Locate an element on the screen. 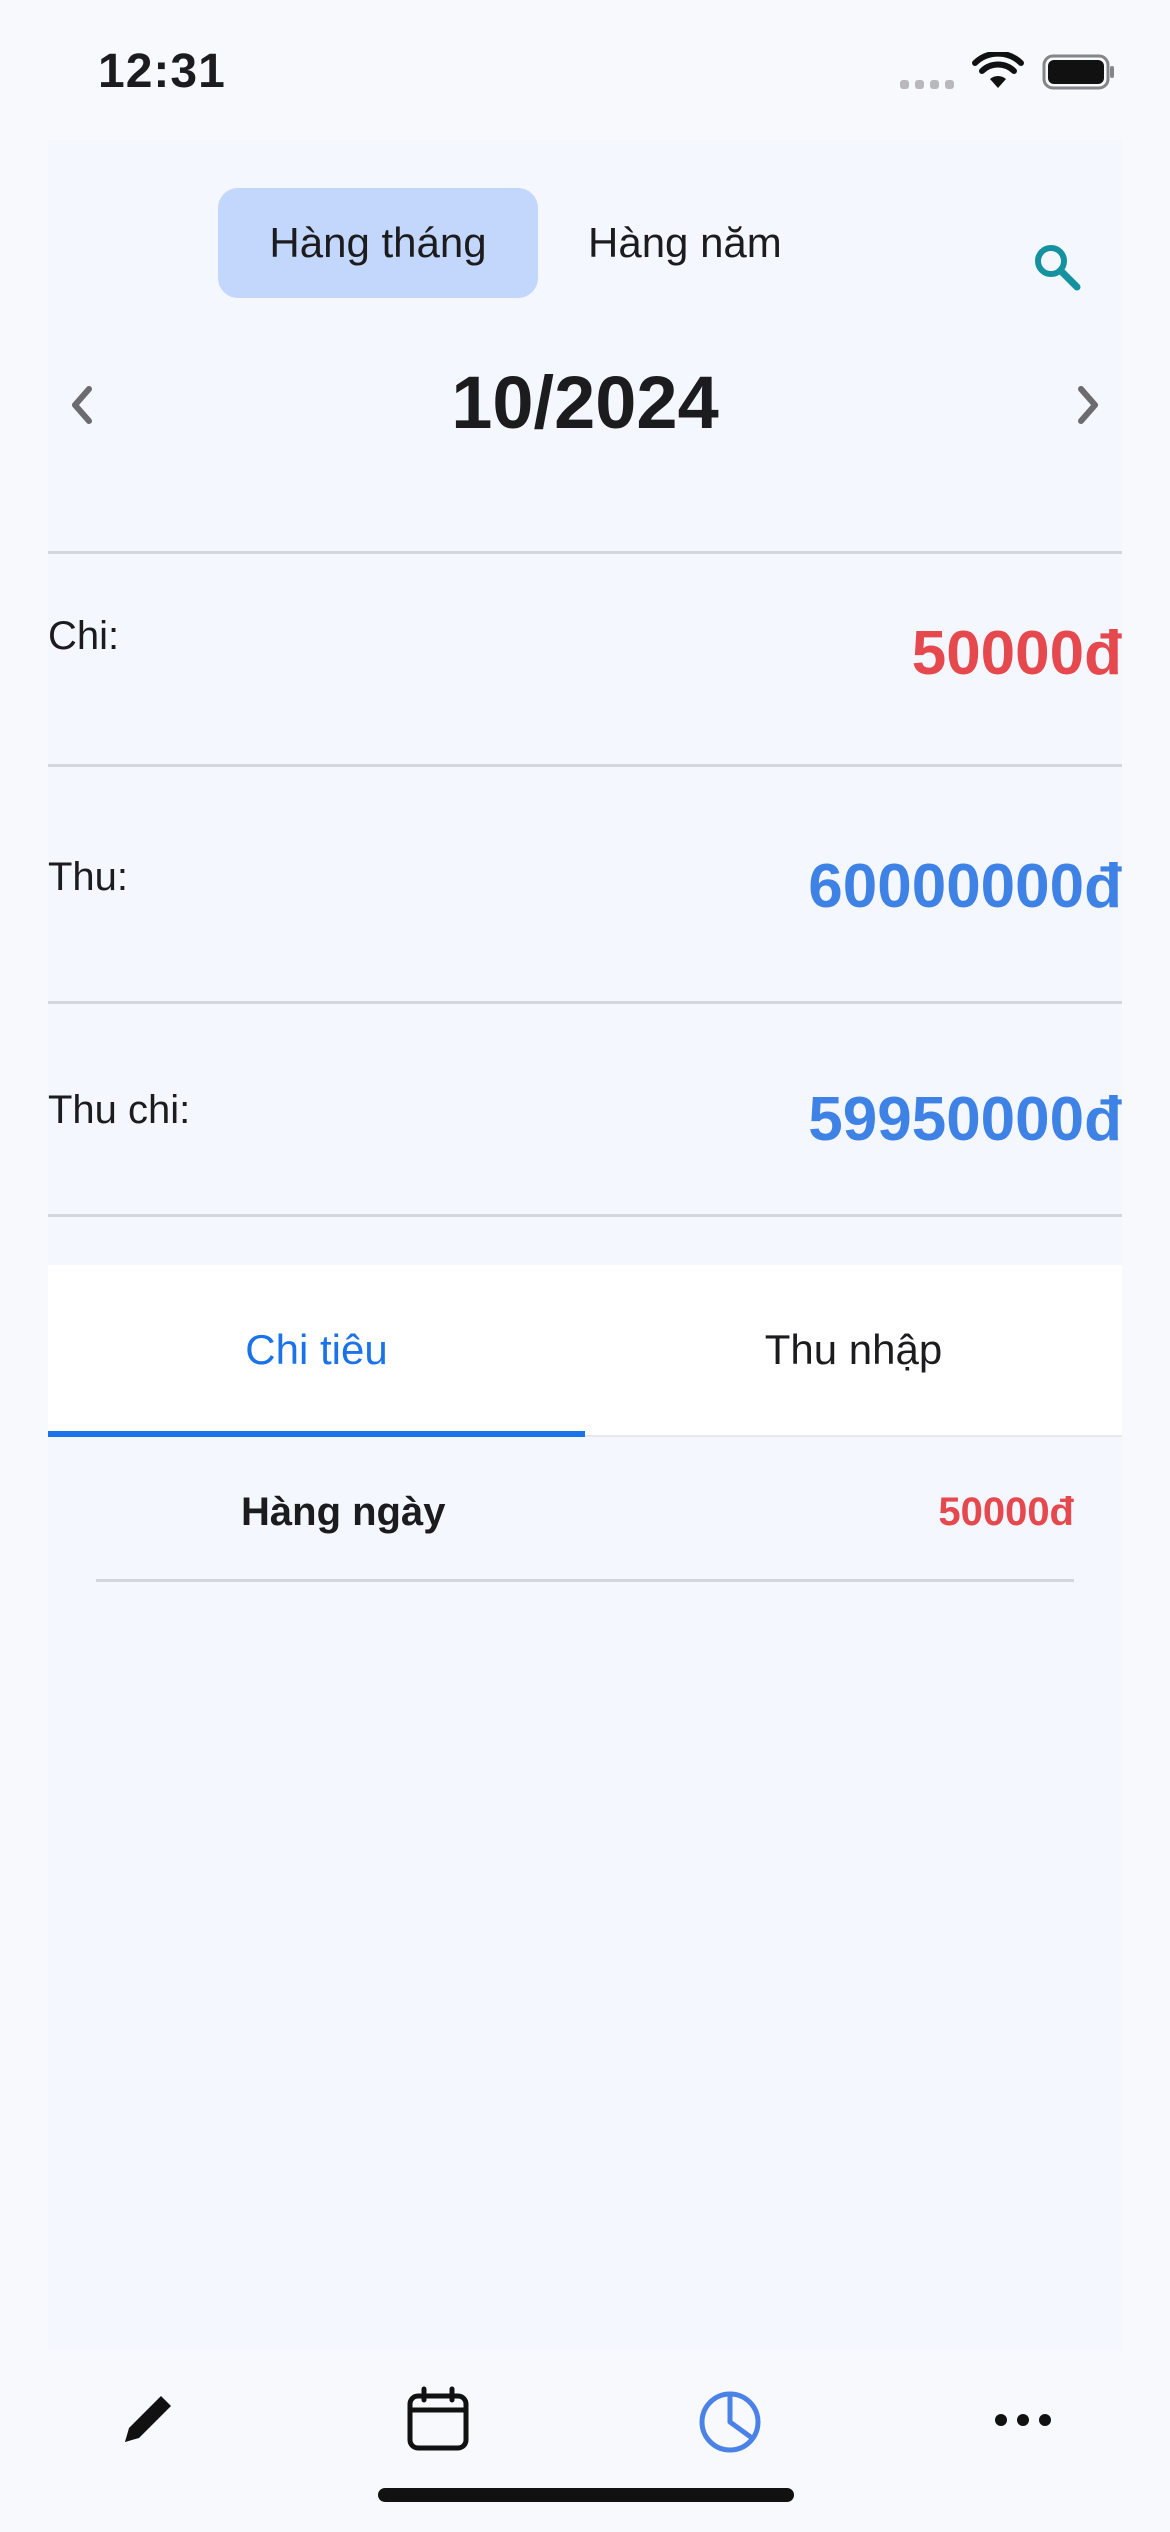 The width and height of the screenshot is (1170, 2532). expense-summary-label: Chi: is located at coordinates (84, 636).